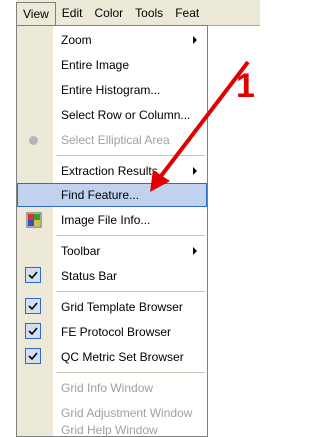 The width and height of the screenshot is (320, 437). Describe the element at coordinates (245, 86) in the screenshot. I see `annotation-label: 1` at that location.